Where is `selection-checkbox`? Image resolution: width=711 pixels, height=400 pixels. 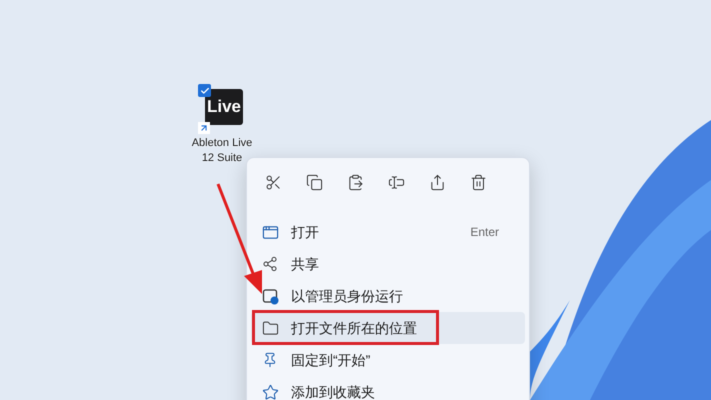 selection-checkbox is located at coordinates (204, 90).